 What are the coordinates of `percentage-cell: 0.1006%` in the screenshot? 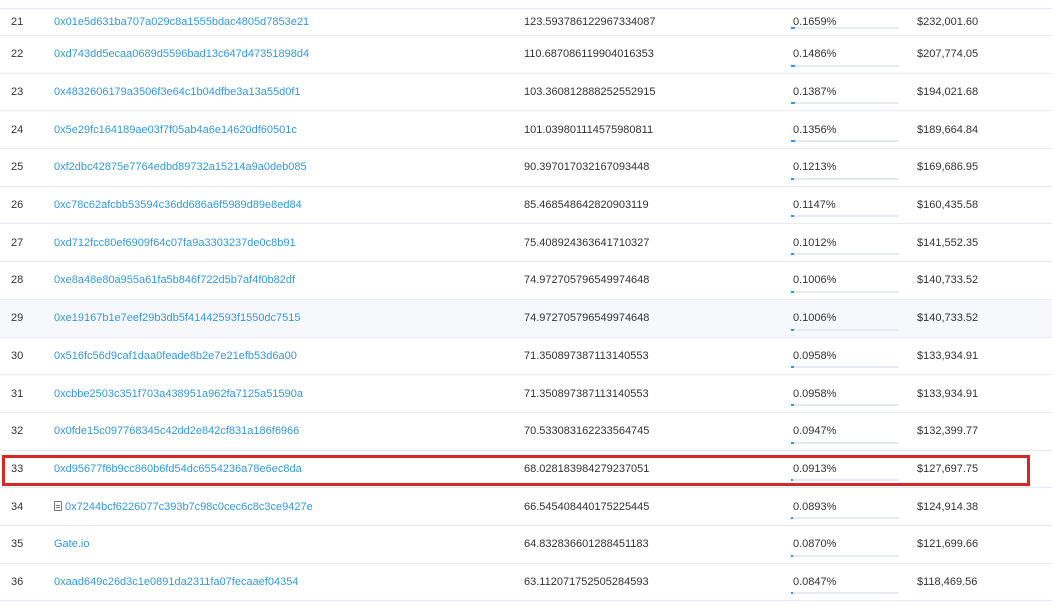 It's located at (815, 318).